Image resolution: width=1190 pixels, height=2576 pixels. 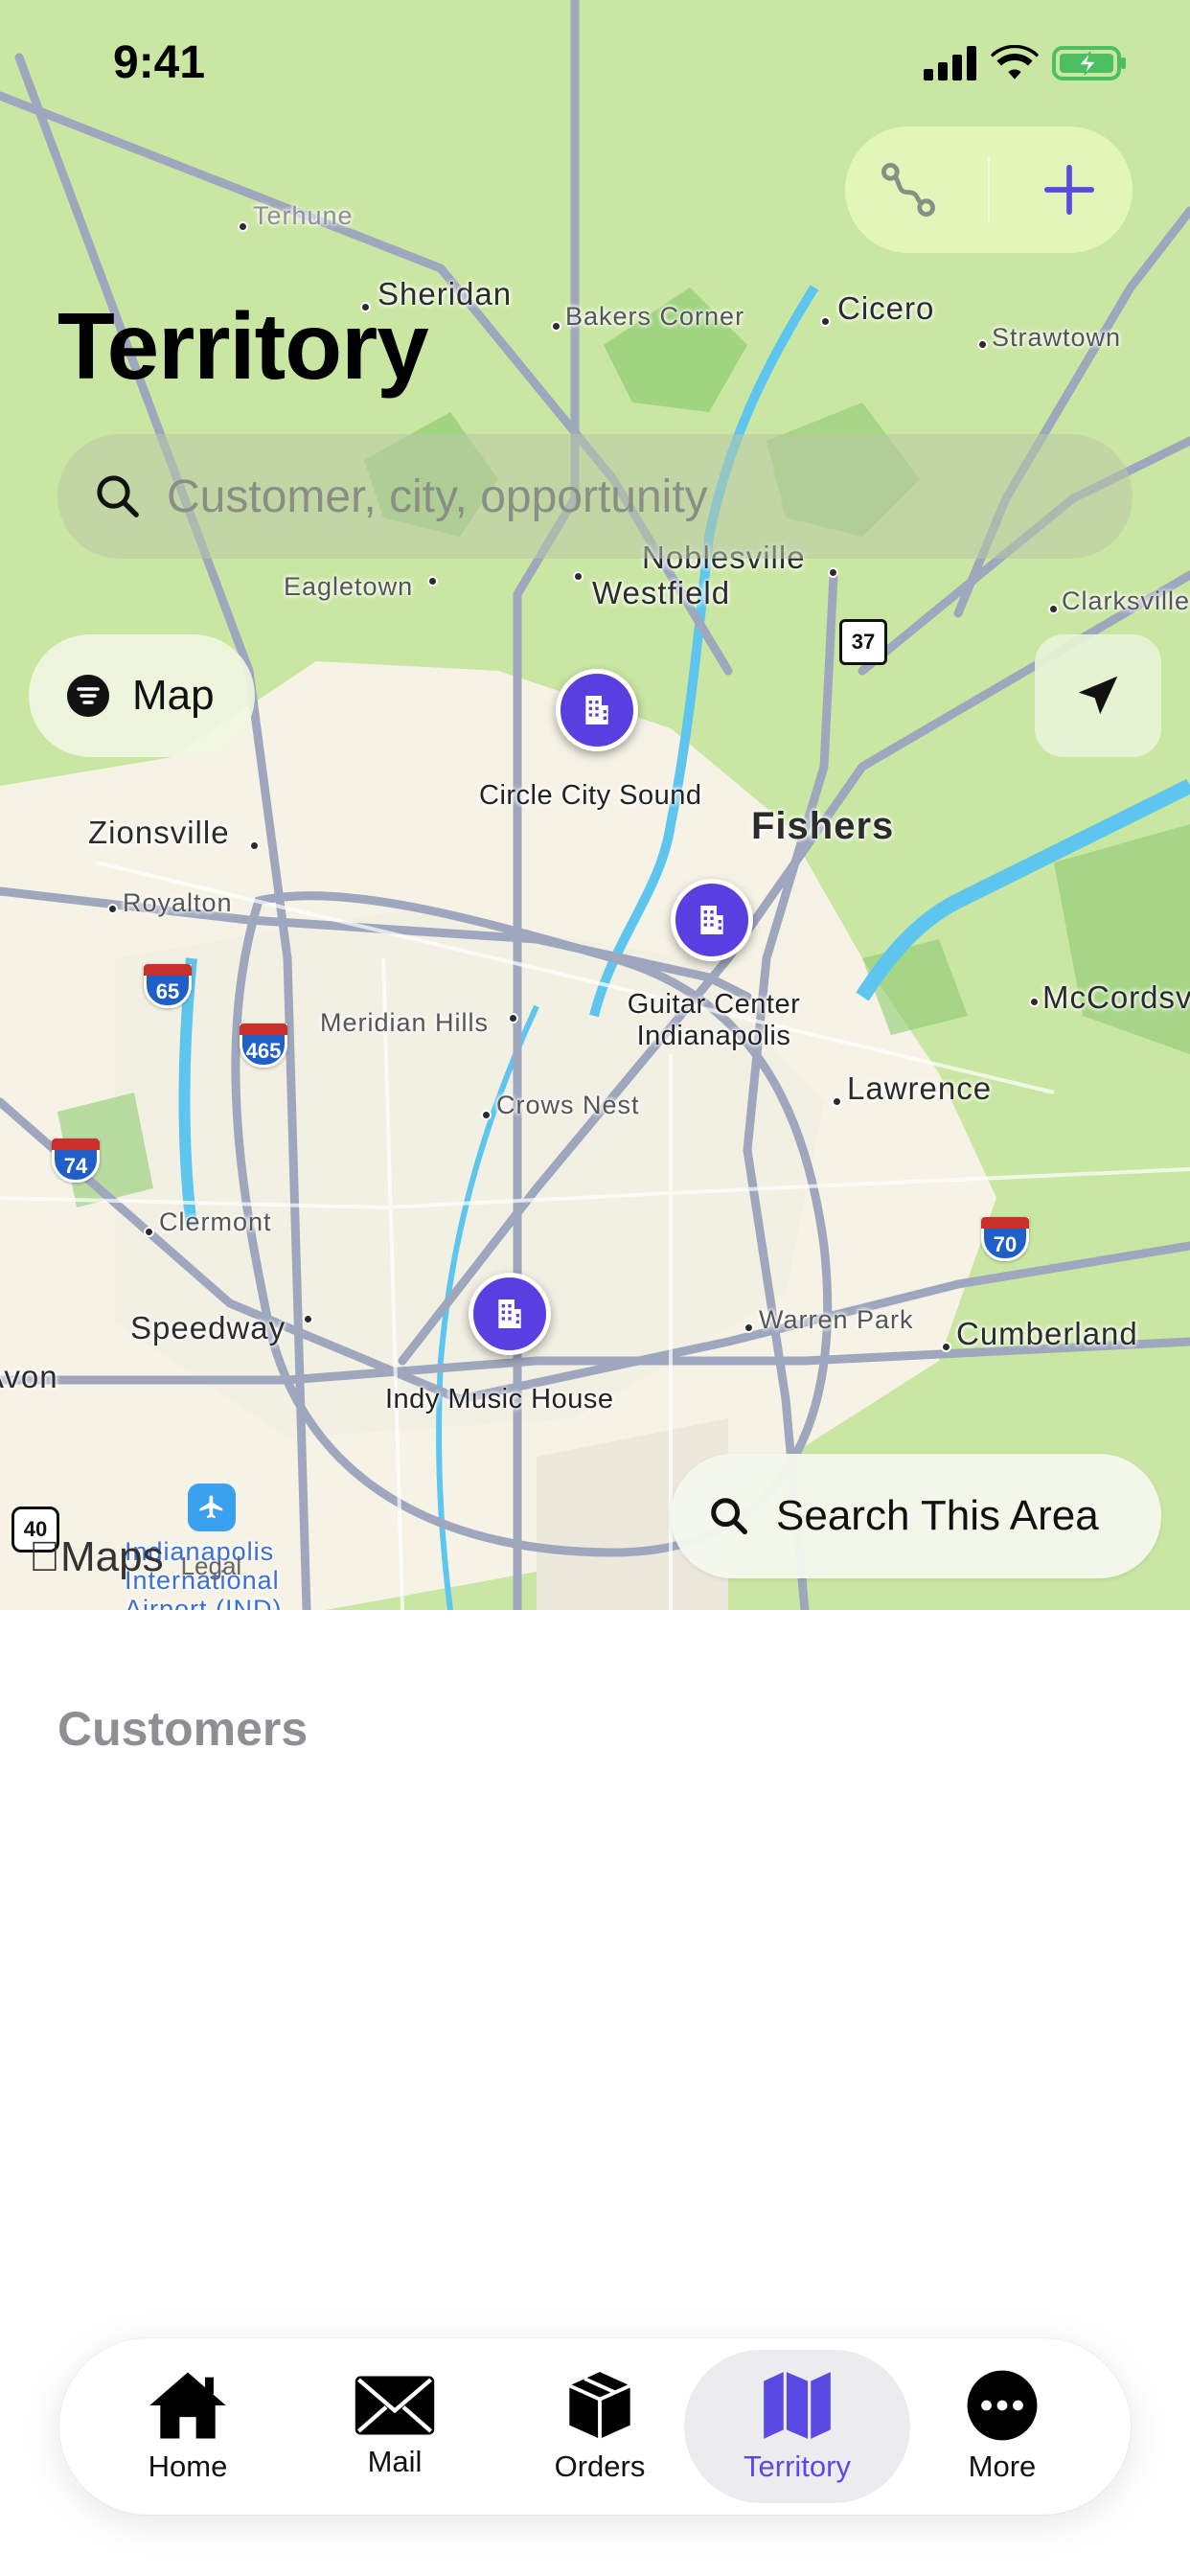 I want to click on interstate-shield: 74, so click(x=76, y=1160).